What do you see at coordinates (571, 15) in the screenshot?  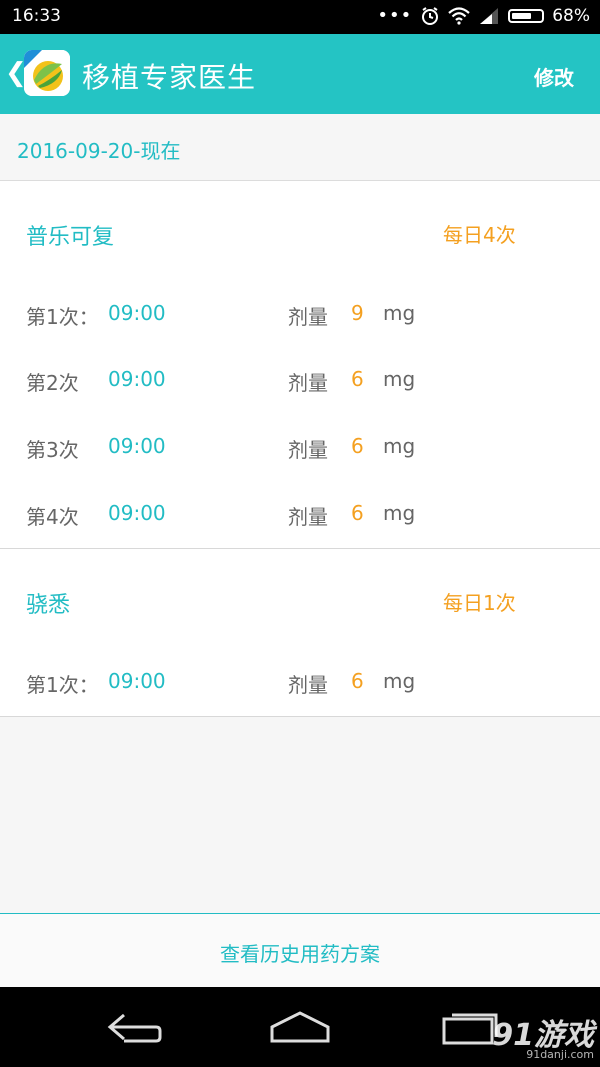 I see `battery-percent: 68%` at bounding box center [571, 15].